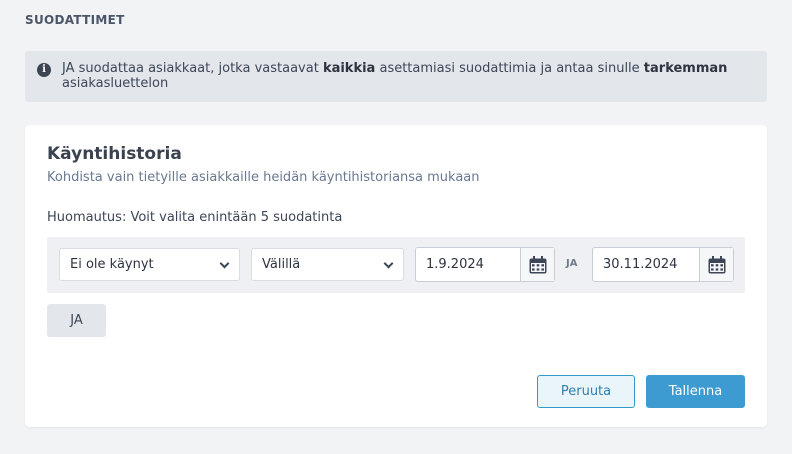 The height and width of the screenshot is (454, 792). I want to click on range-type-select: Välillä, so click(327, 264).